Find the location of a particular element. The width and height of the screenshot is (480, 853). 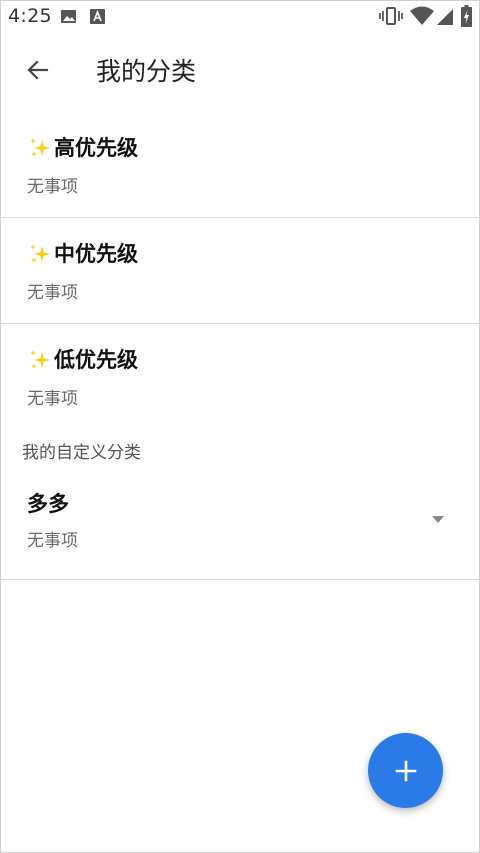

plus-icon is located at coordinates (405, 770).